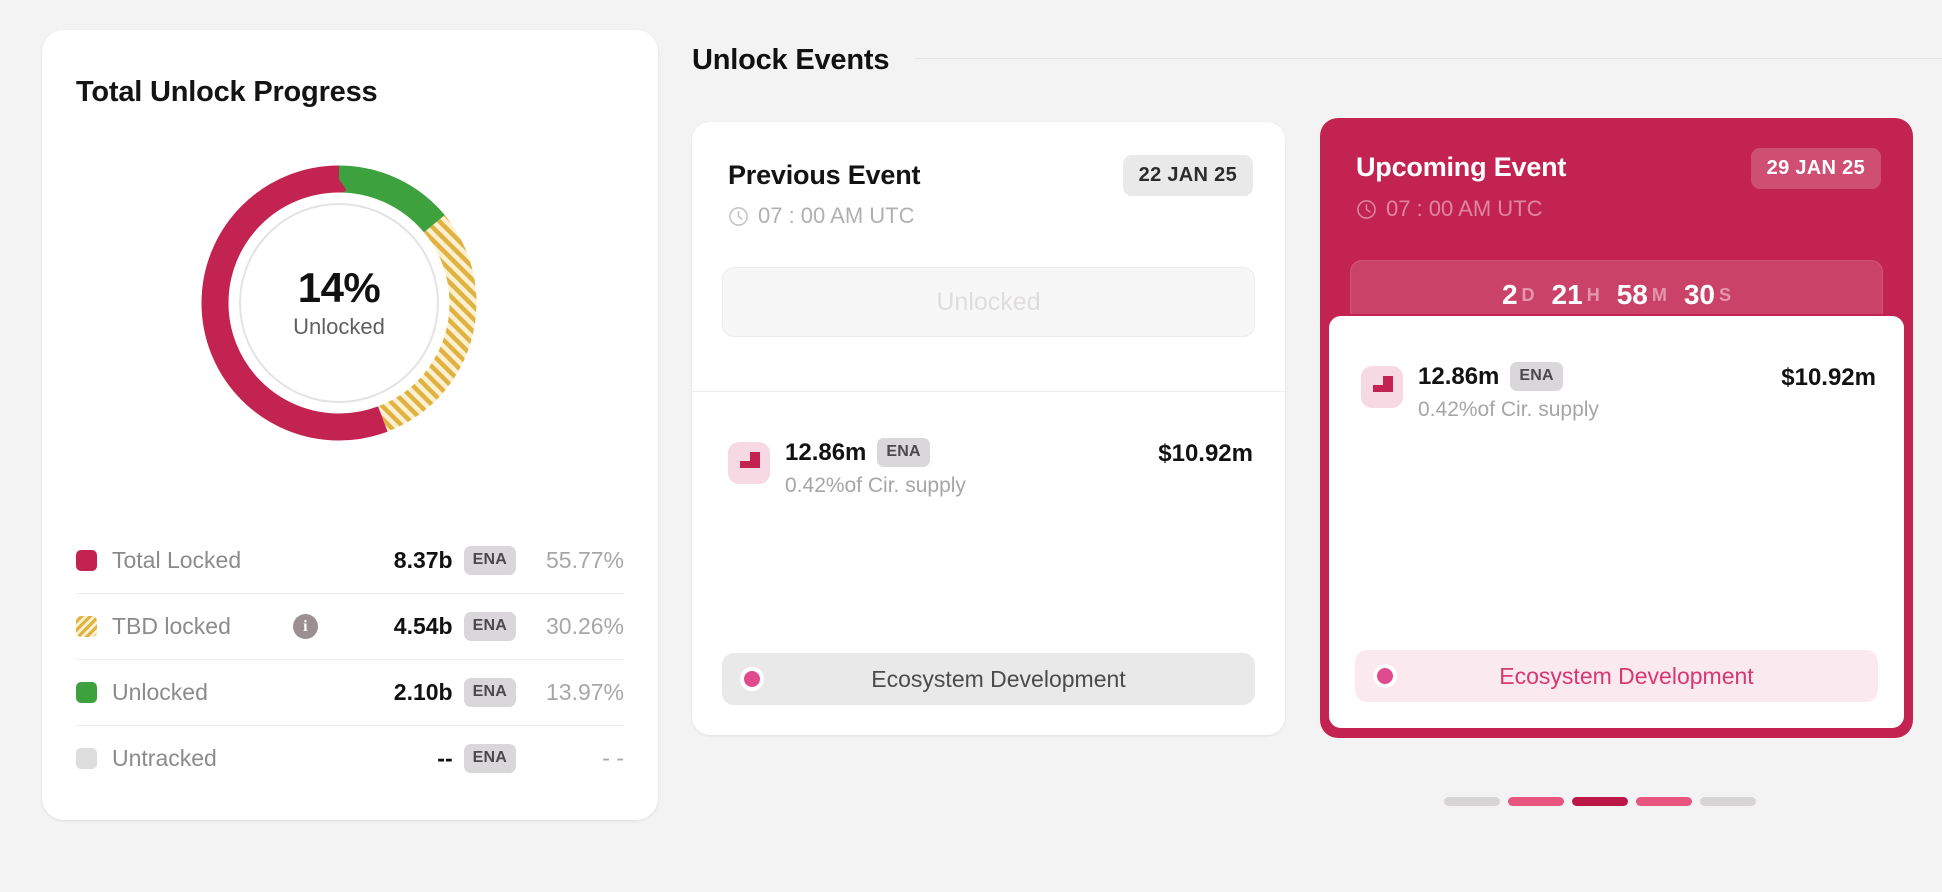 The image size is (1942, 892). What do you see at coordinates (445, 758) in the screenshot?
I see `legend-amount-untracked: --` at bounding box center [445, 758].